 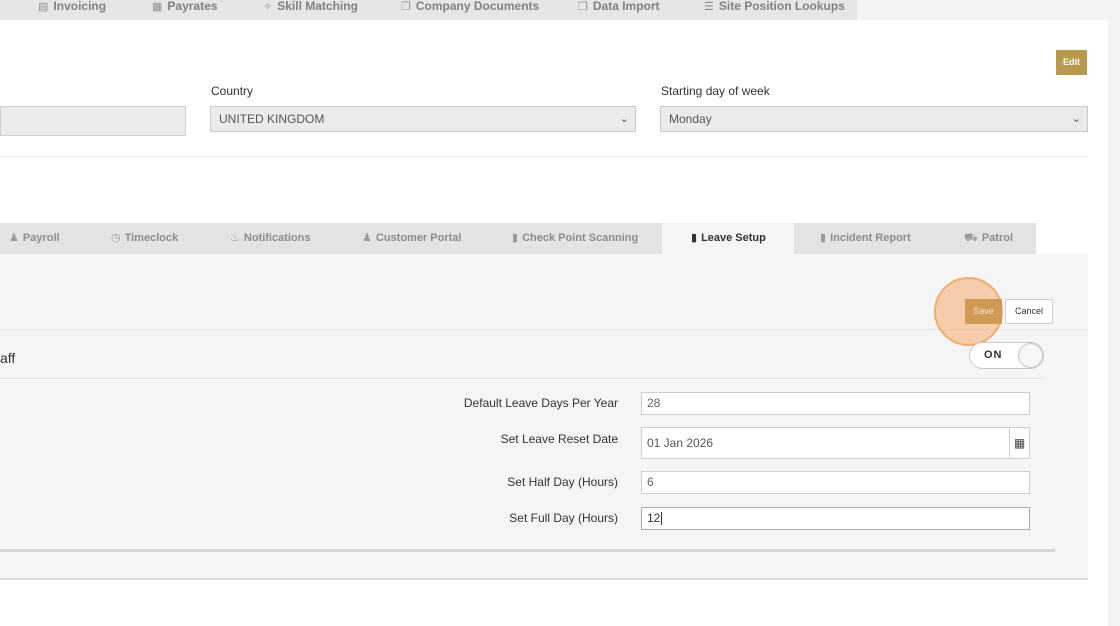 I want to click on country-label: Country, so click(x=232, y=91).